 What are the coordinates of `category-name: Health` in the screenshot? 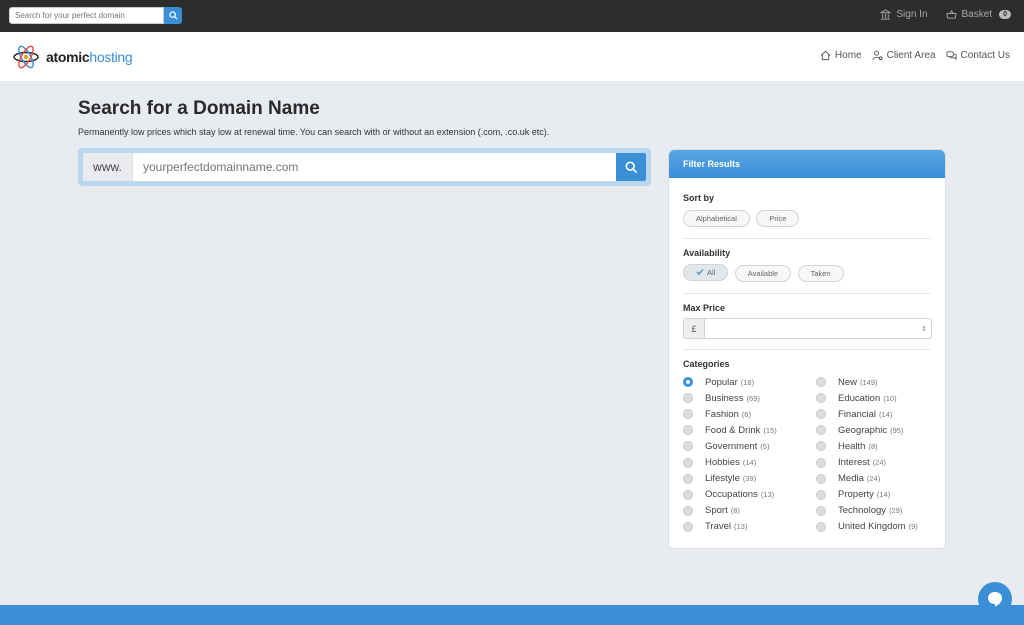 It's located at (852, 446).